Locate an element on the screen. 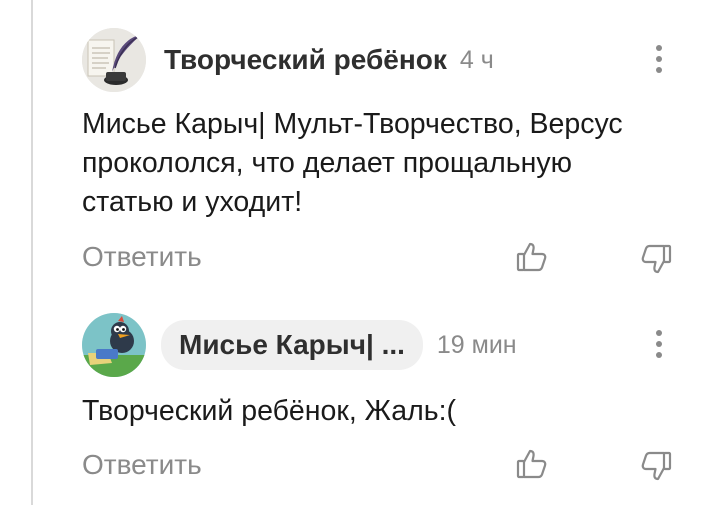 Image resolution: width=720 pixels, height=520 pixels. comment-header: Мисье Карыч| ... 19 мин is located at coordinates (387, 345).